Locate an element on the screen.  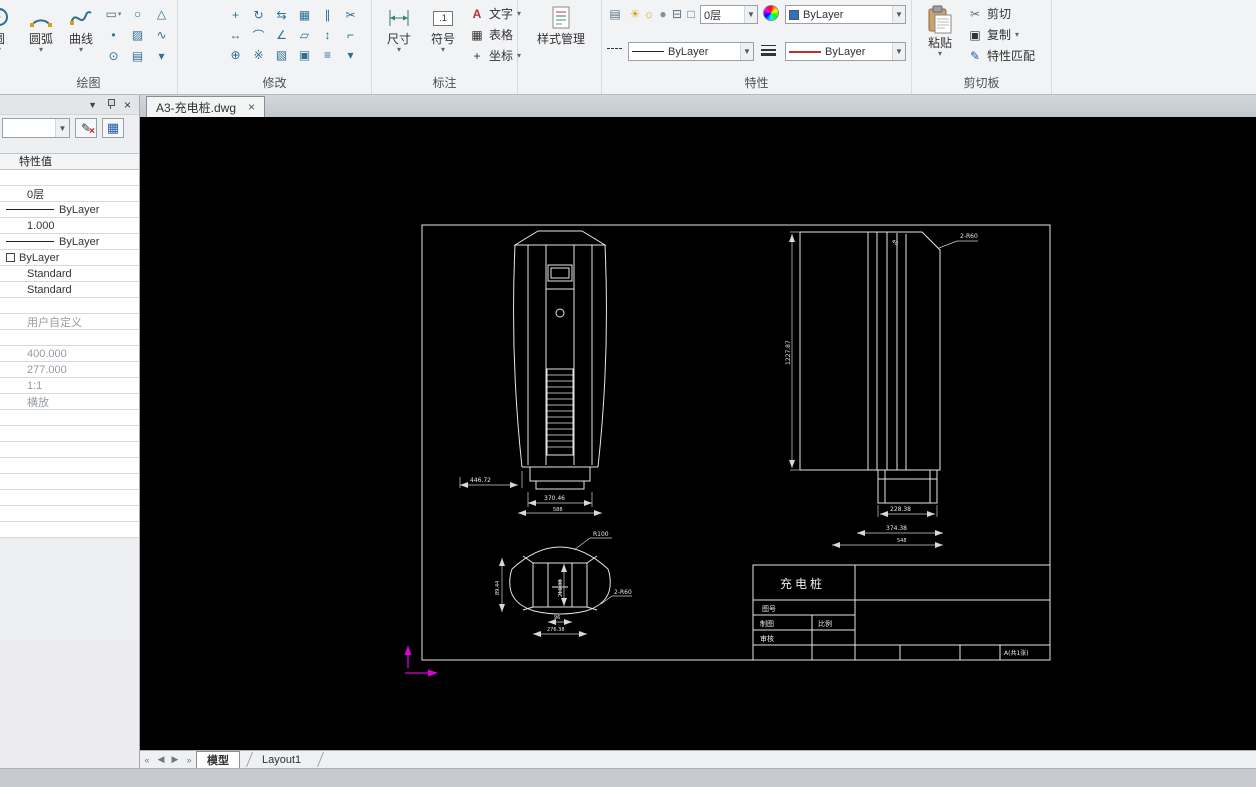
ucs-icon is located at coordinates (421, 661).